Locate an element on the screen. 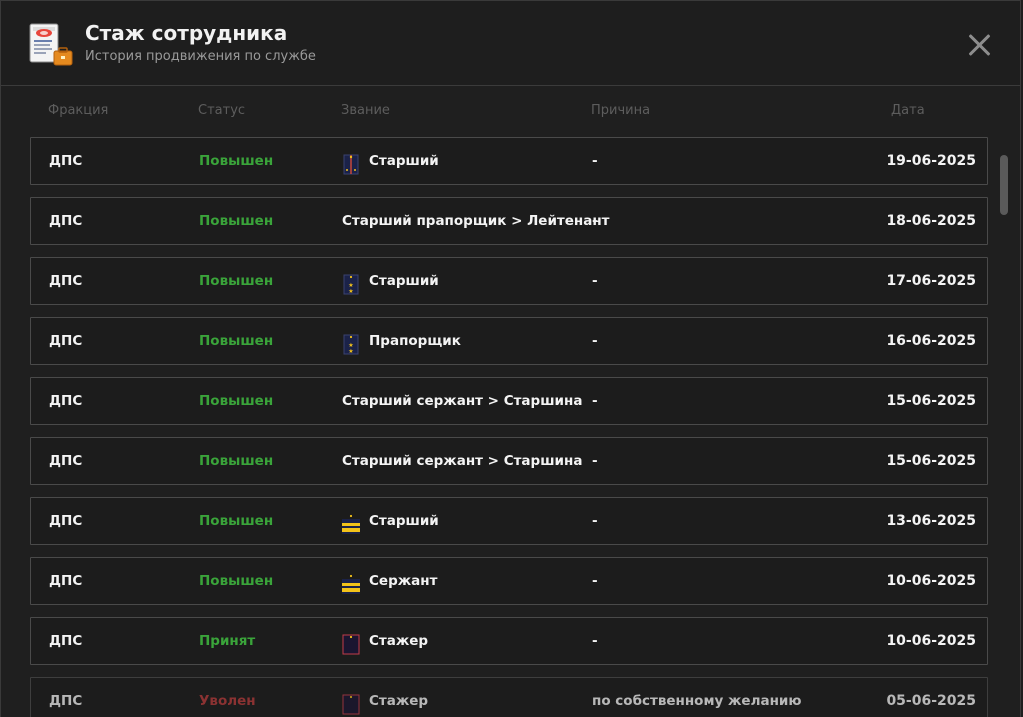  page-title: Стаж сотрудника is located at coordinates (186, 33).